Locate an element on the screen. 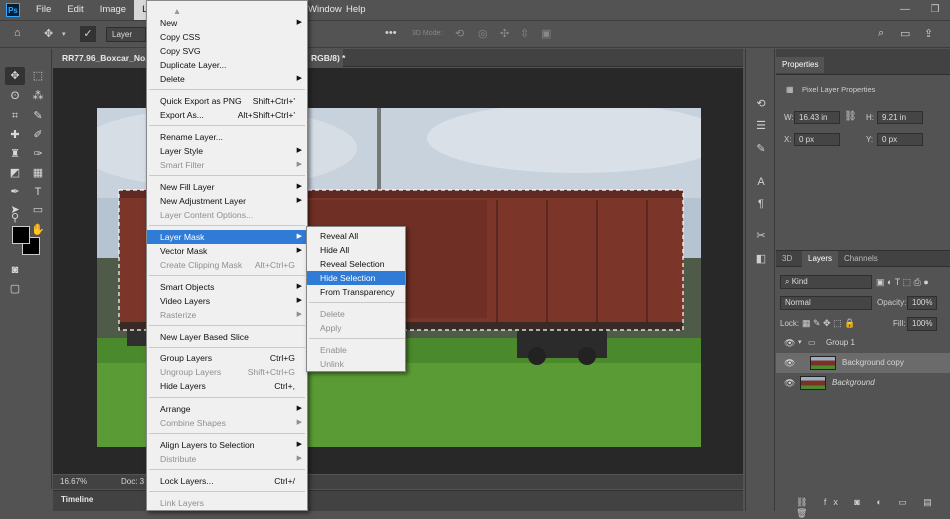 The width and height of the screenshot is (950, 519). menu-item-rasterize: Rasterize ▶ is located at coordinates (227, 315).